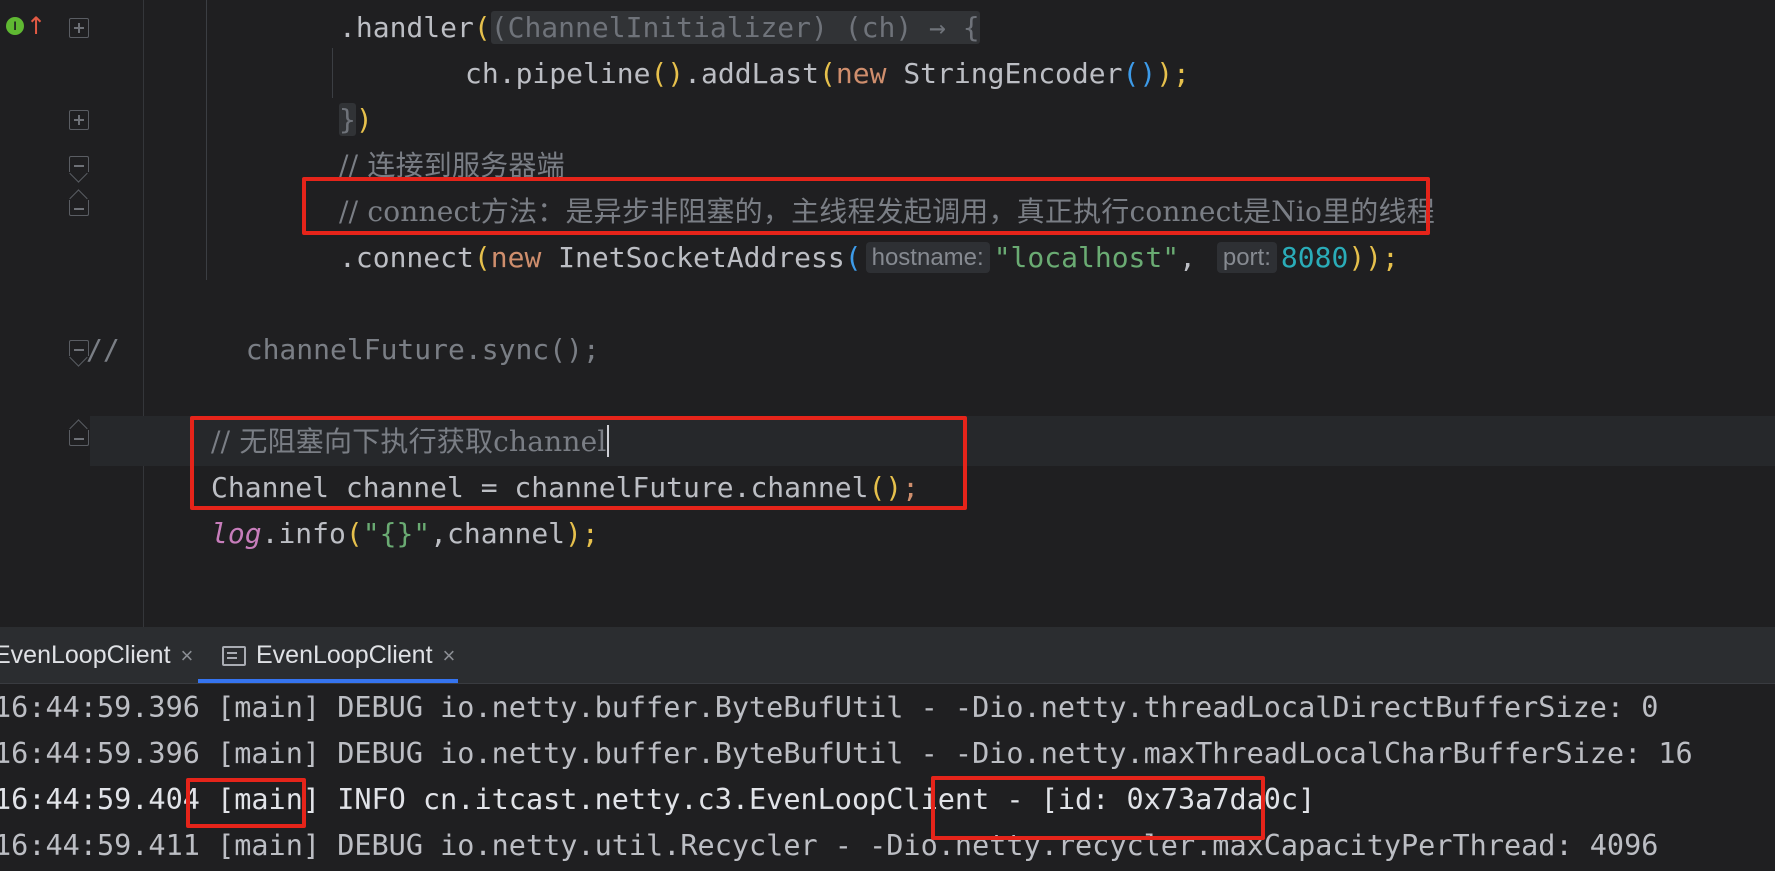  What do you see at coordinates (1246, 257) in the screenshot?
I see `param-hint-port: port:` at bounding box center [1246, 257].